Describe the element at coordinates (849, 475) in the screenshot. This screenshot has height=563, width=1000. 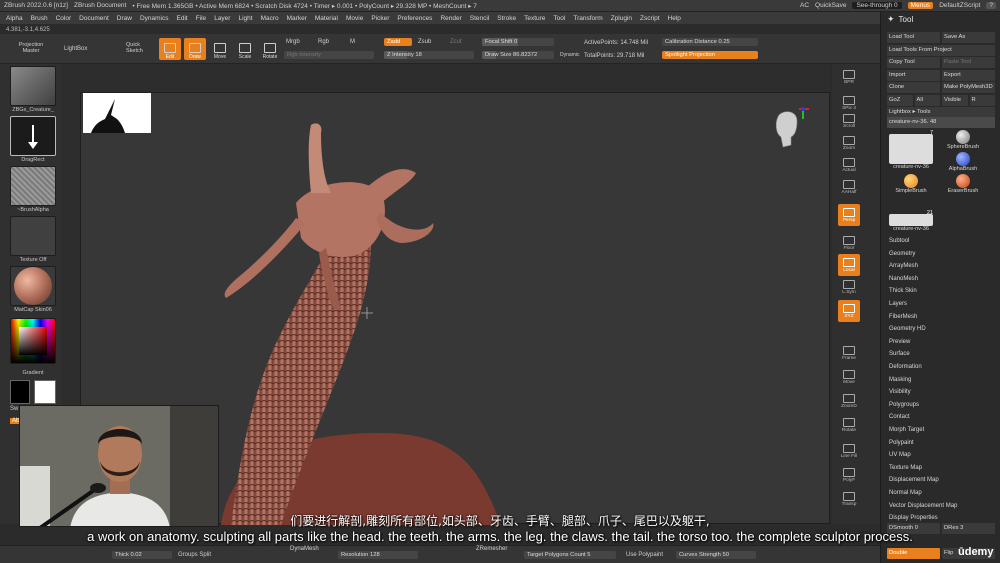
I see `shelf-button-polyf: PolyF` at that location.